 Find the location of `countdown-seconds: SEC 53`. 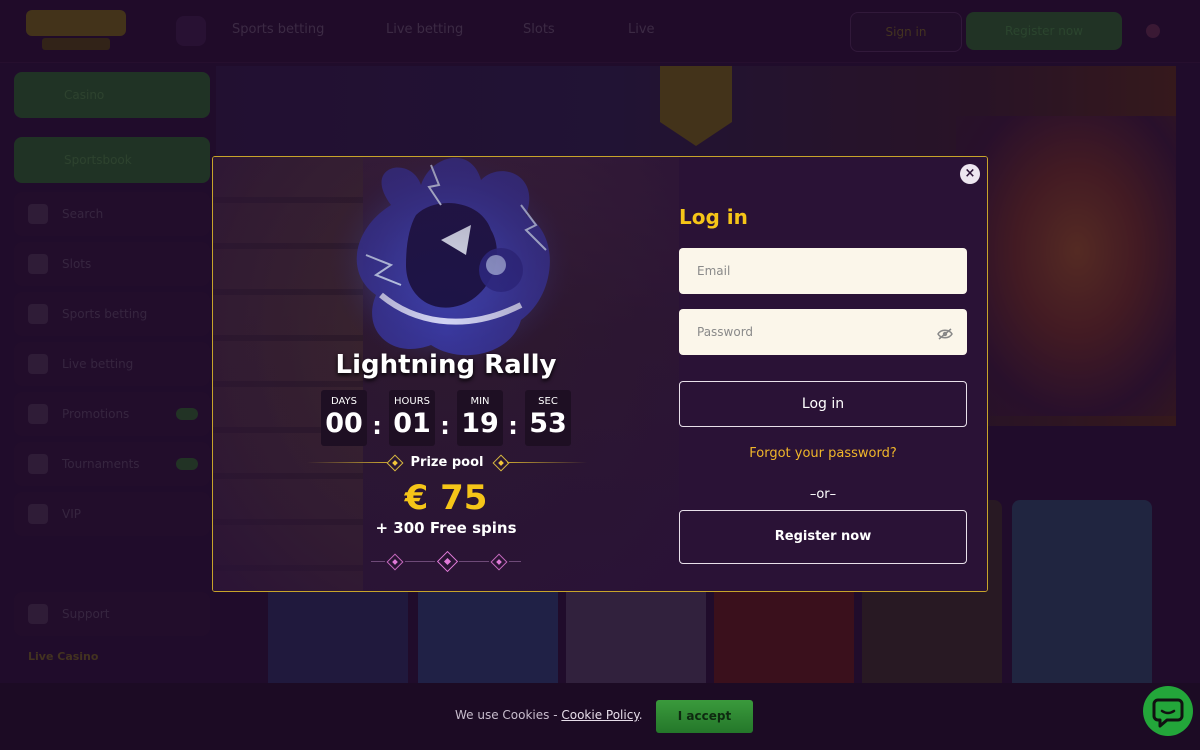

countdown-seconds: SEC 53 is located at coordinates (548, 418).